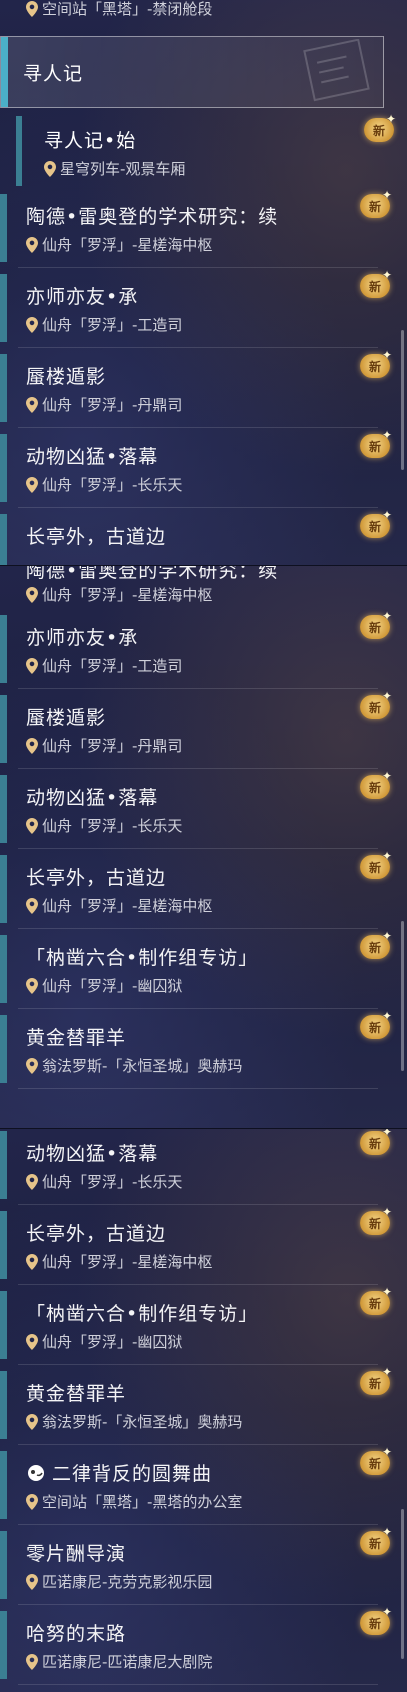 This screenshot has height=1692, width=407. Describe the element at coordinates (112, 325) in the screenshot. I see `location-text: 仙舟「罗浮」-工造司` at that location.